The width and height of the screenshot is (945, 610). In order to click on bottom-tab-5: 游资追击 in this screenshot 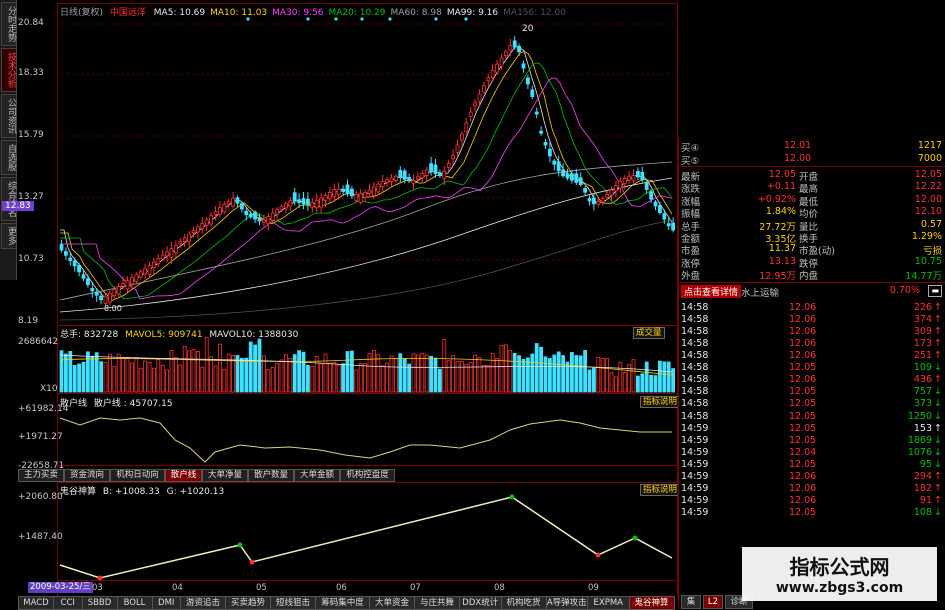, I will do `click(203, 603)`.